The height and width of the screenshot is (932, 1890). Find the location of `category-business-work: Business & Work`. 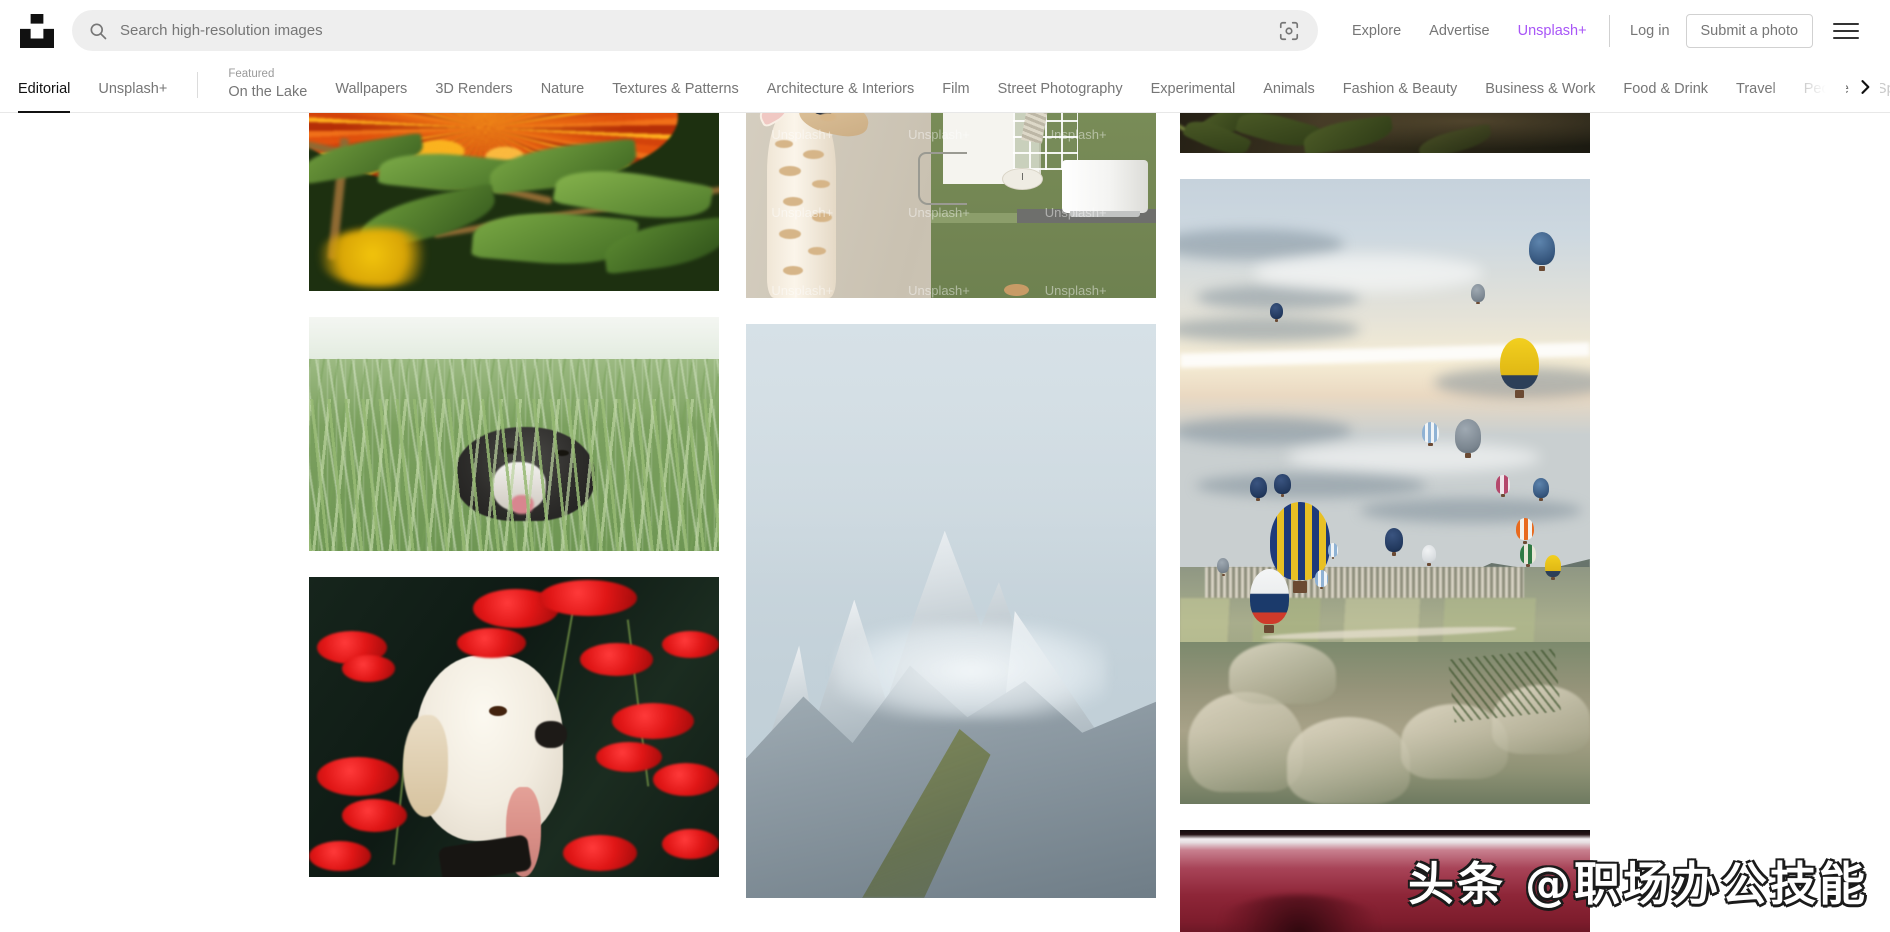

category-business-work: Business & Work is located at coordinates (1540, 97).